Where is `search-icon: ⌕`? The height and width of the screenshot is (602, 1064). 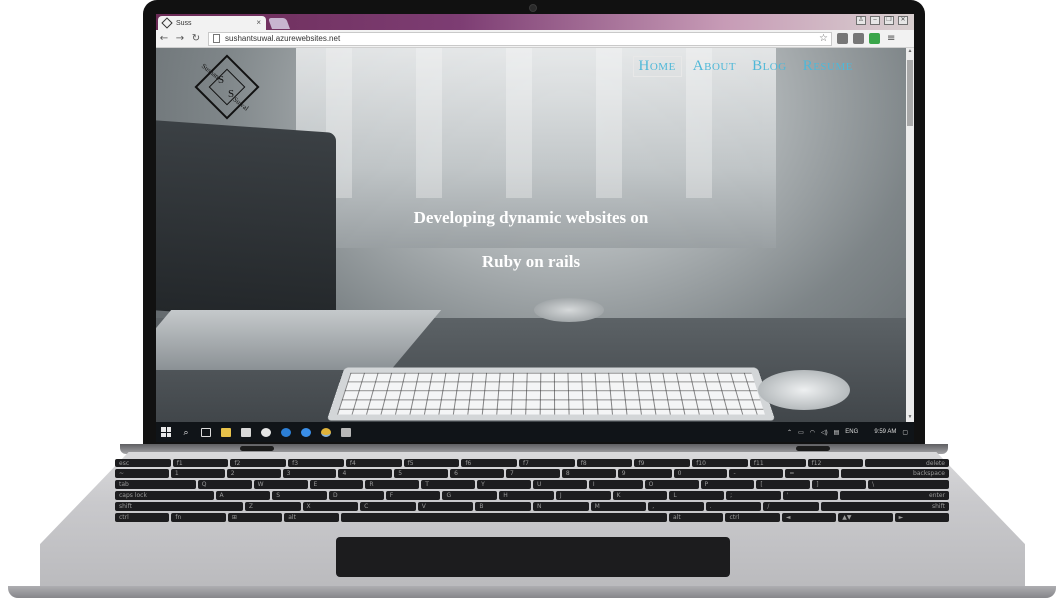
search-icon: ⌕ is located at coordinates (186, 432).